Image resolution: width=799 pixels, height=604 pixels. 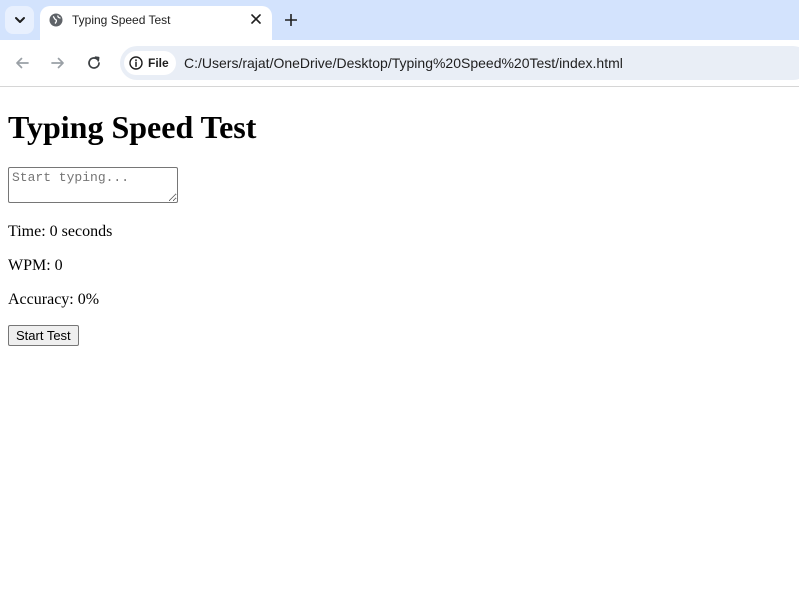 I want to click on close-icon, so click(x=256, y=19).